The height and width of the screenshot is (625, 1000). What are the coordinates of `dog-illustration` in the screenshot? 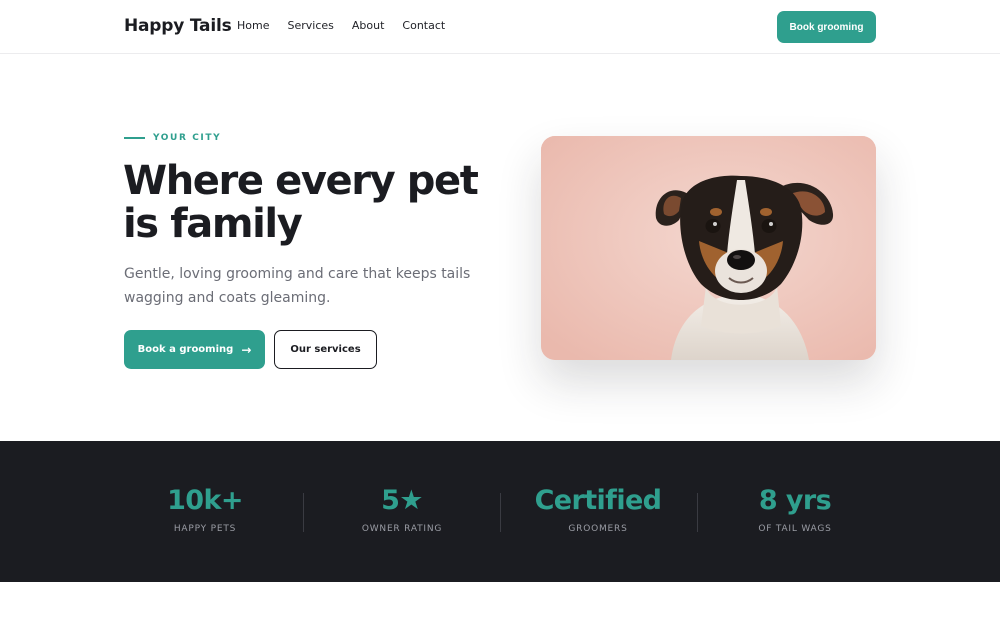 It's located at (708, 248).